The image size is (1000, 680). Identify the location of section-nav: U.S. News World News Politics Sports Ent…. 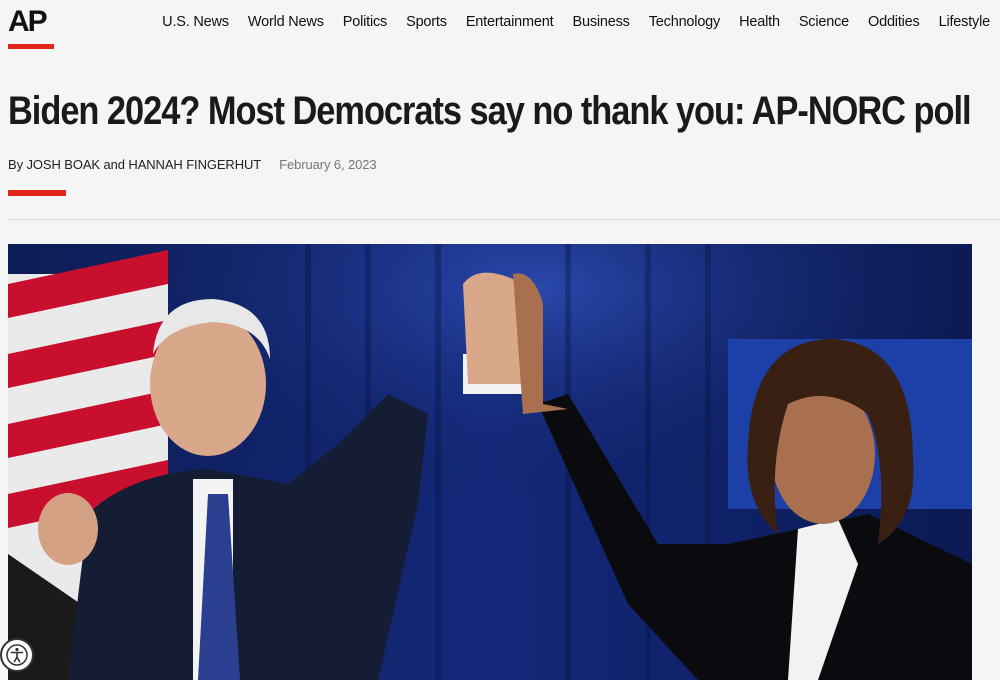
(566, 22).